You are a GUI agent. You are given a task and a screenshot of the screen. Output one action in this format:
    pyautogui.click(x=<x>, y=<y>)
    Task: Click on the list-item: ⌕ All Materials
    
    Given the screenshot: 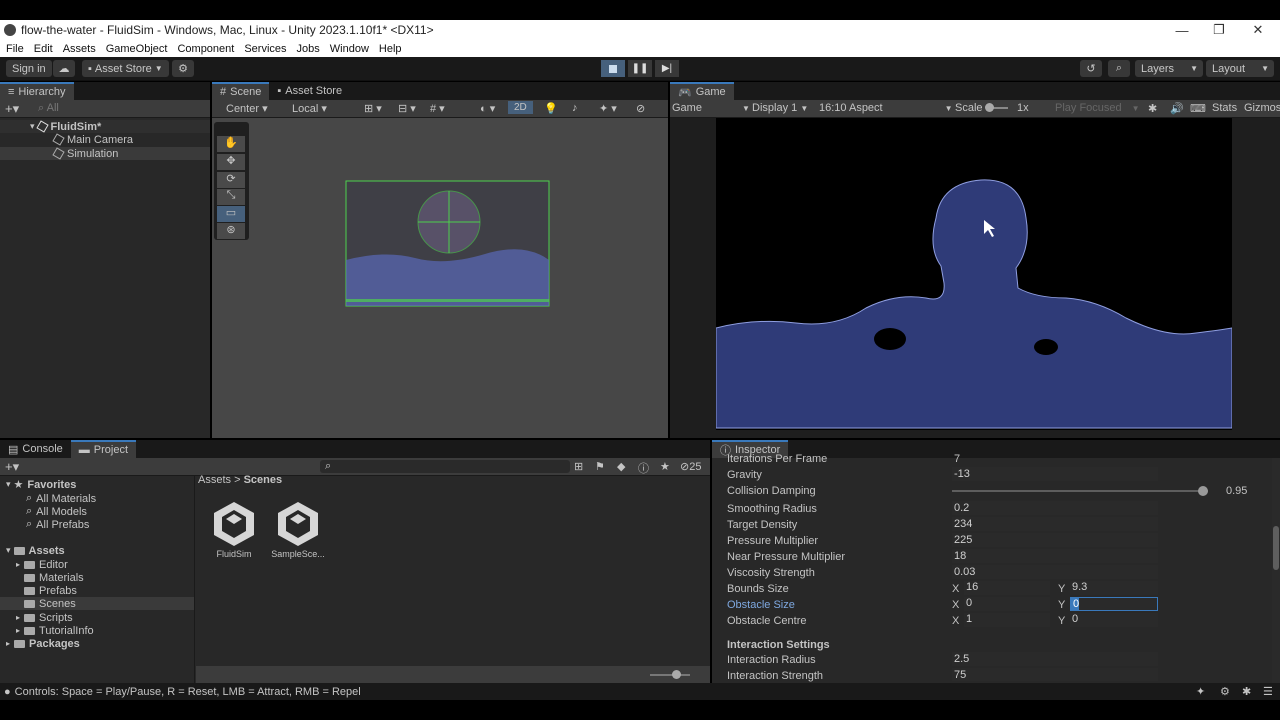 What is the action you would take?
    pyautogui.click(x=97, y=498)
    